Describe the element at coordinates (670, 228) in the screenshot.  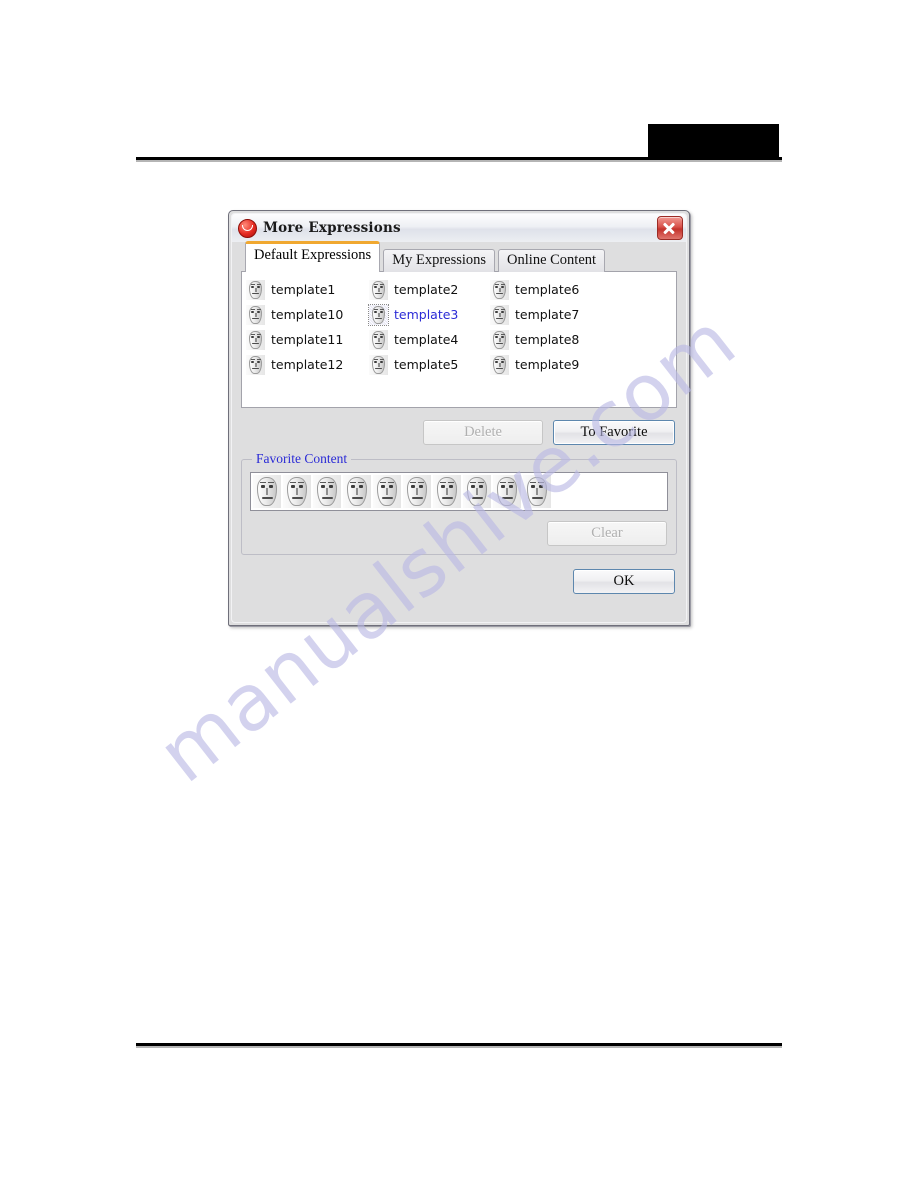
I see `close-icon` at that location.